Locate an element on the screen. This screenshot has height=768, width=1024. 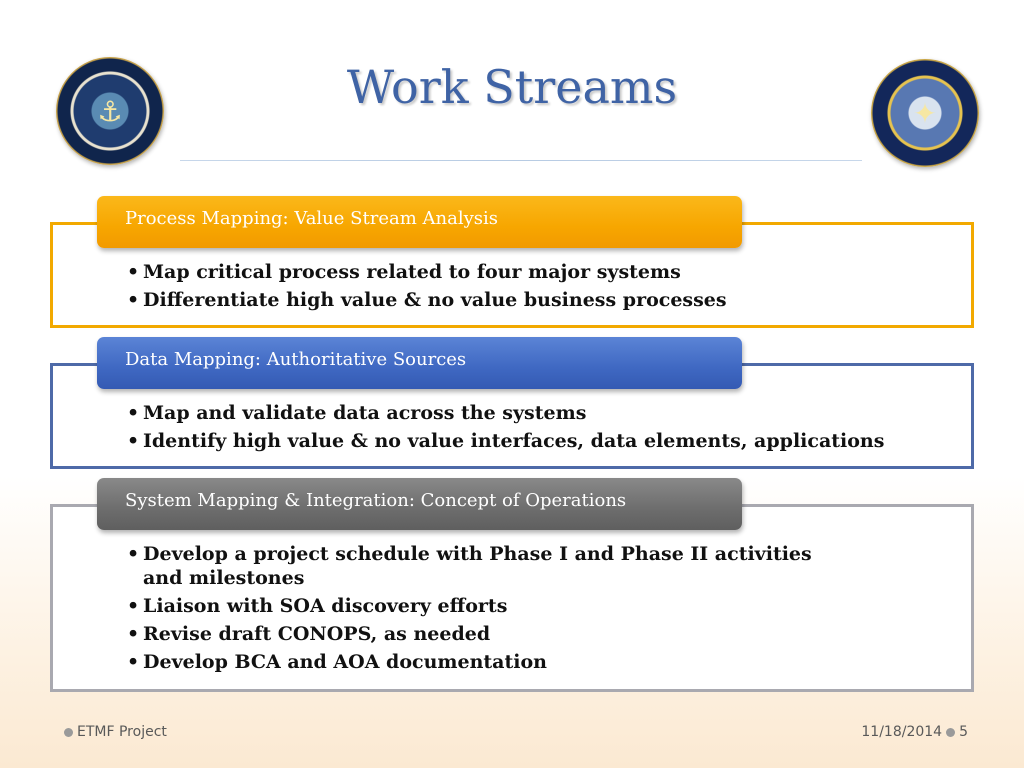
footer-left: ETMF Project is located at coordinates (113, 732).